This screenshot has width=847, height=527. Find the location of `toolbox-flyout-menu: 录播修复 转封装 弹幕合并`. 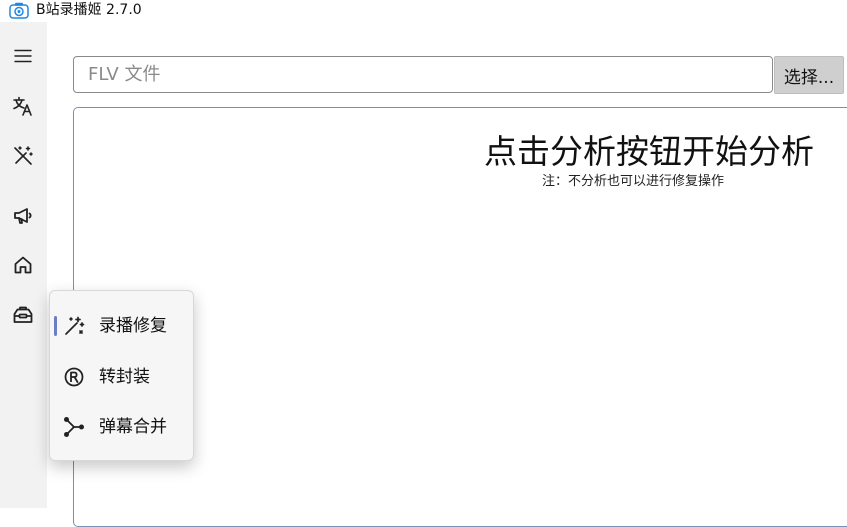

toolbox-flyout-menu: 录播修复 转封装 弹幕合并 is located at coordinates (121, 375).